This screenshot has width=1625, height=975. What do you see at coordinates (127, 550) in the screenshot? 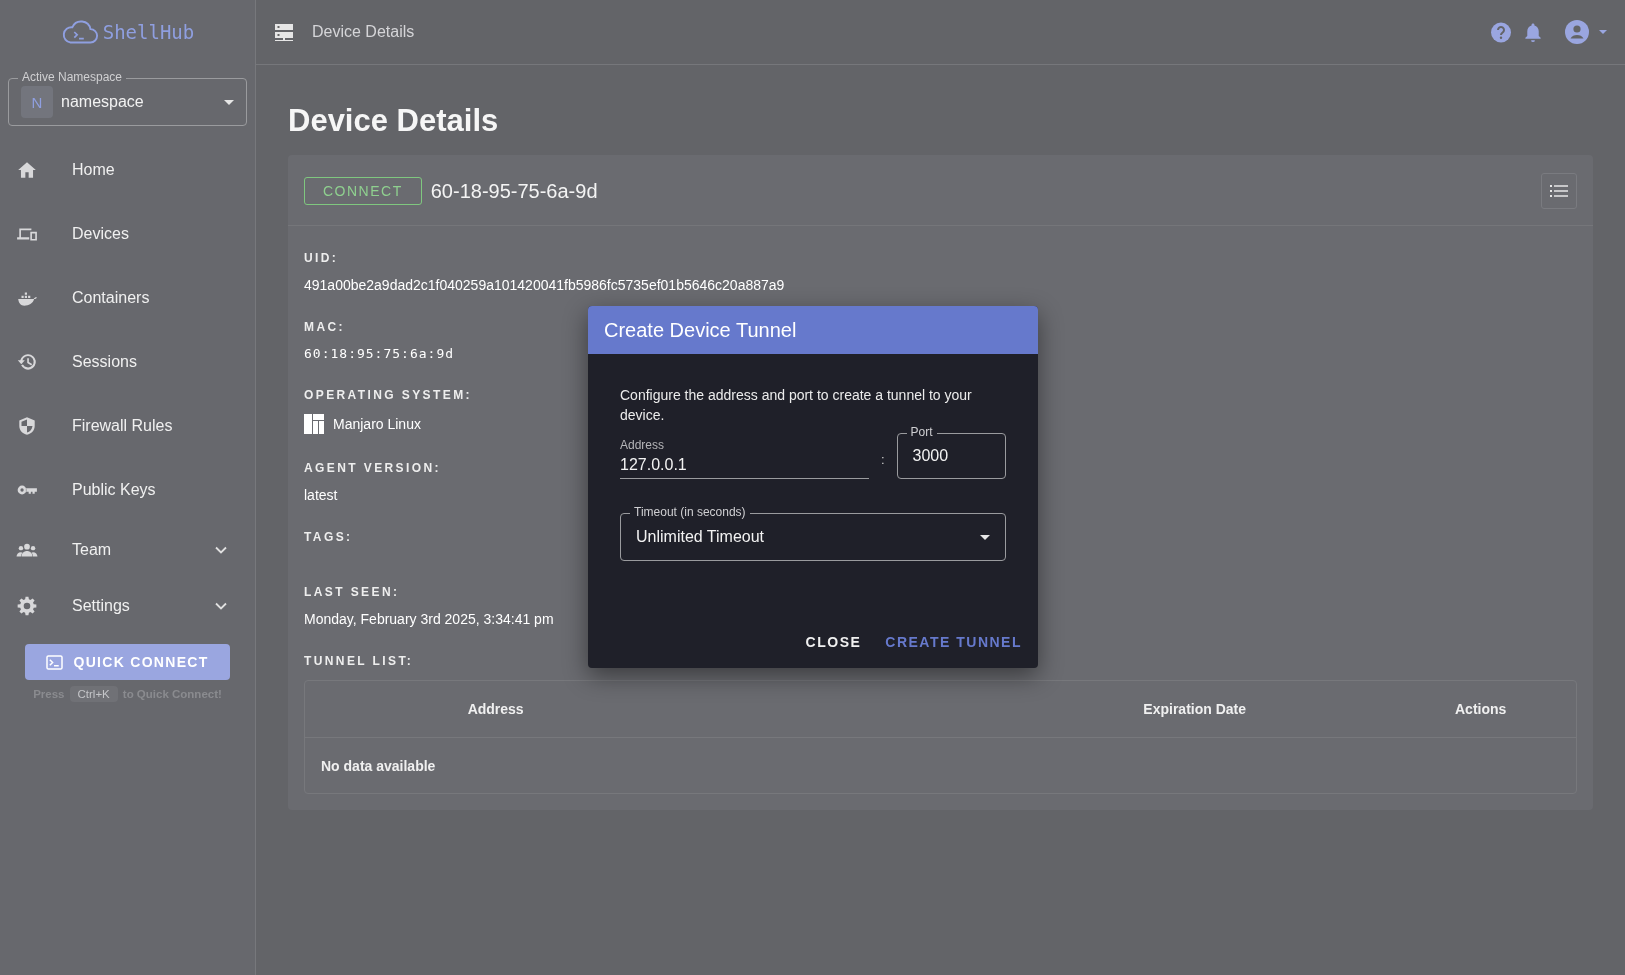
I see `nav-item: Team` at bounding box center [127, 550].